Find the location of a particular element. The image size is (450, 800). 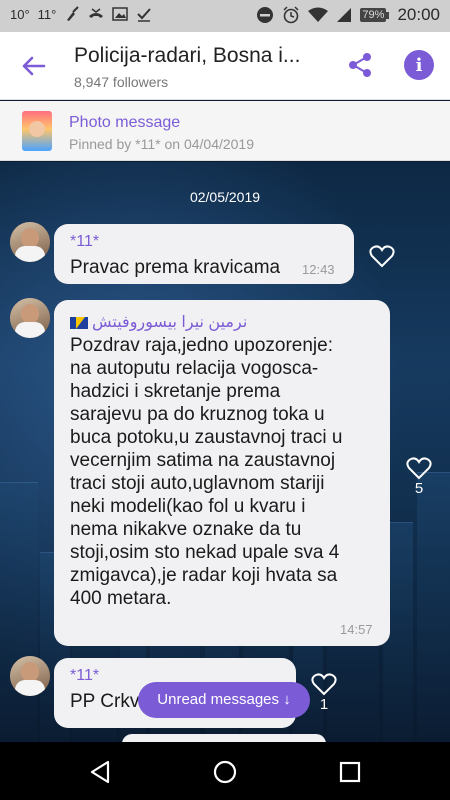

message-line: vecernjim satima na zaustavnoj is located at coordinates (203, 460).